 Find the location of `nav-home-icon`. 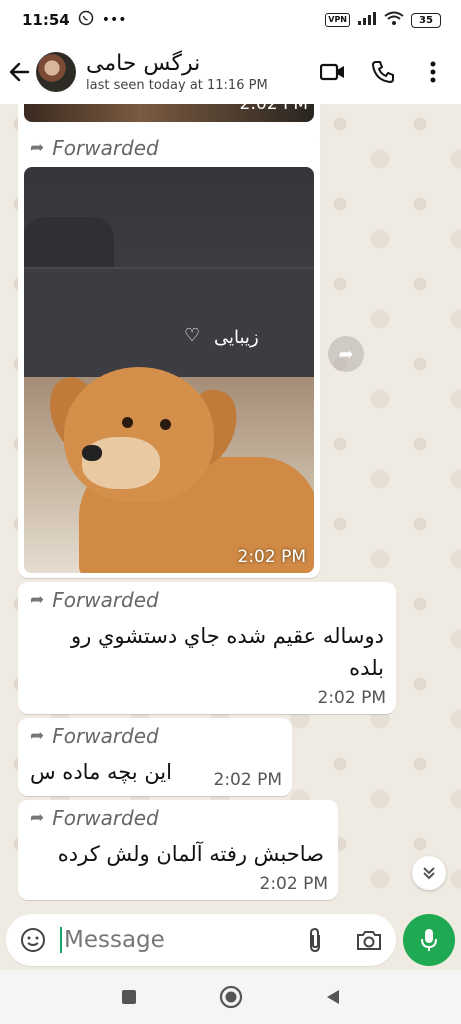

nav-home-icon is located at coordinates (231, 997).